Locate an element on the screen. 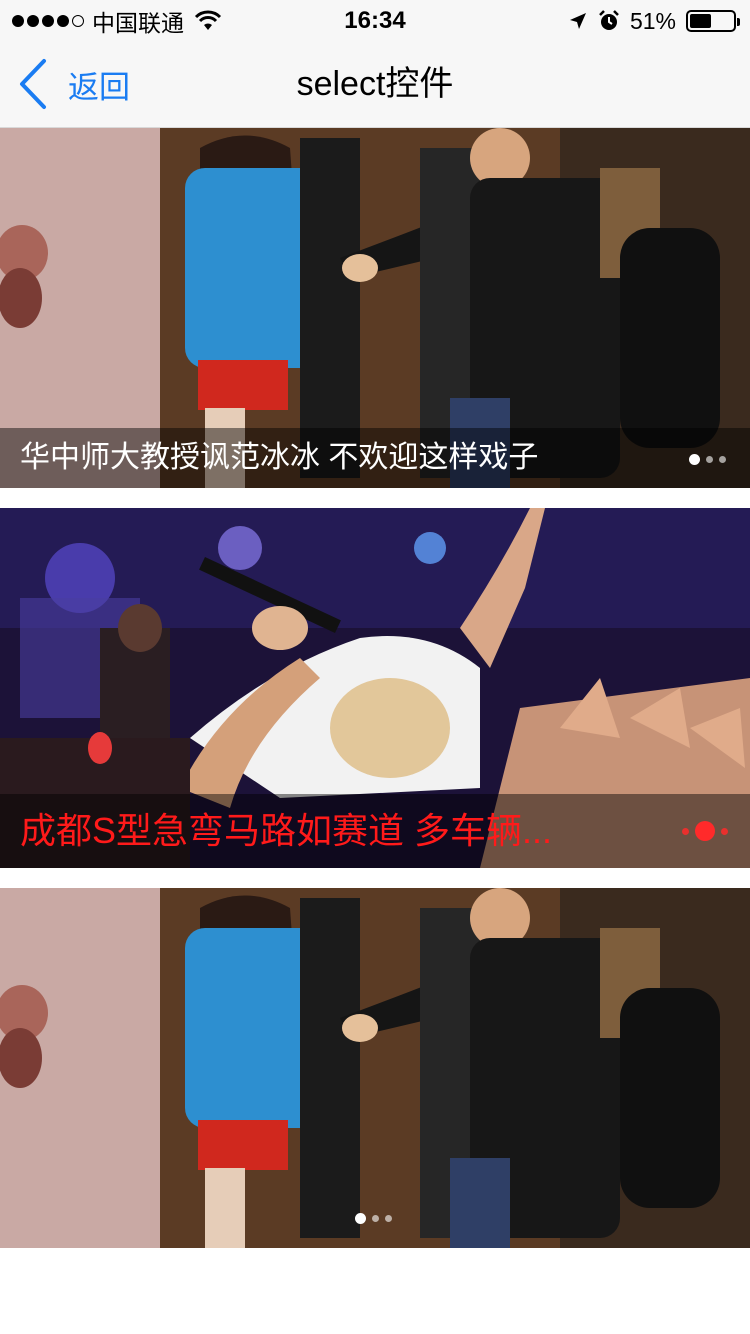 The height and width of the screenshot is (1334, 750). battery-percent: 51% is located at coordinates (652, 20).